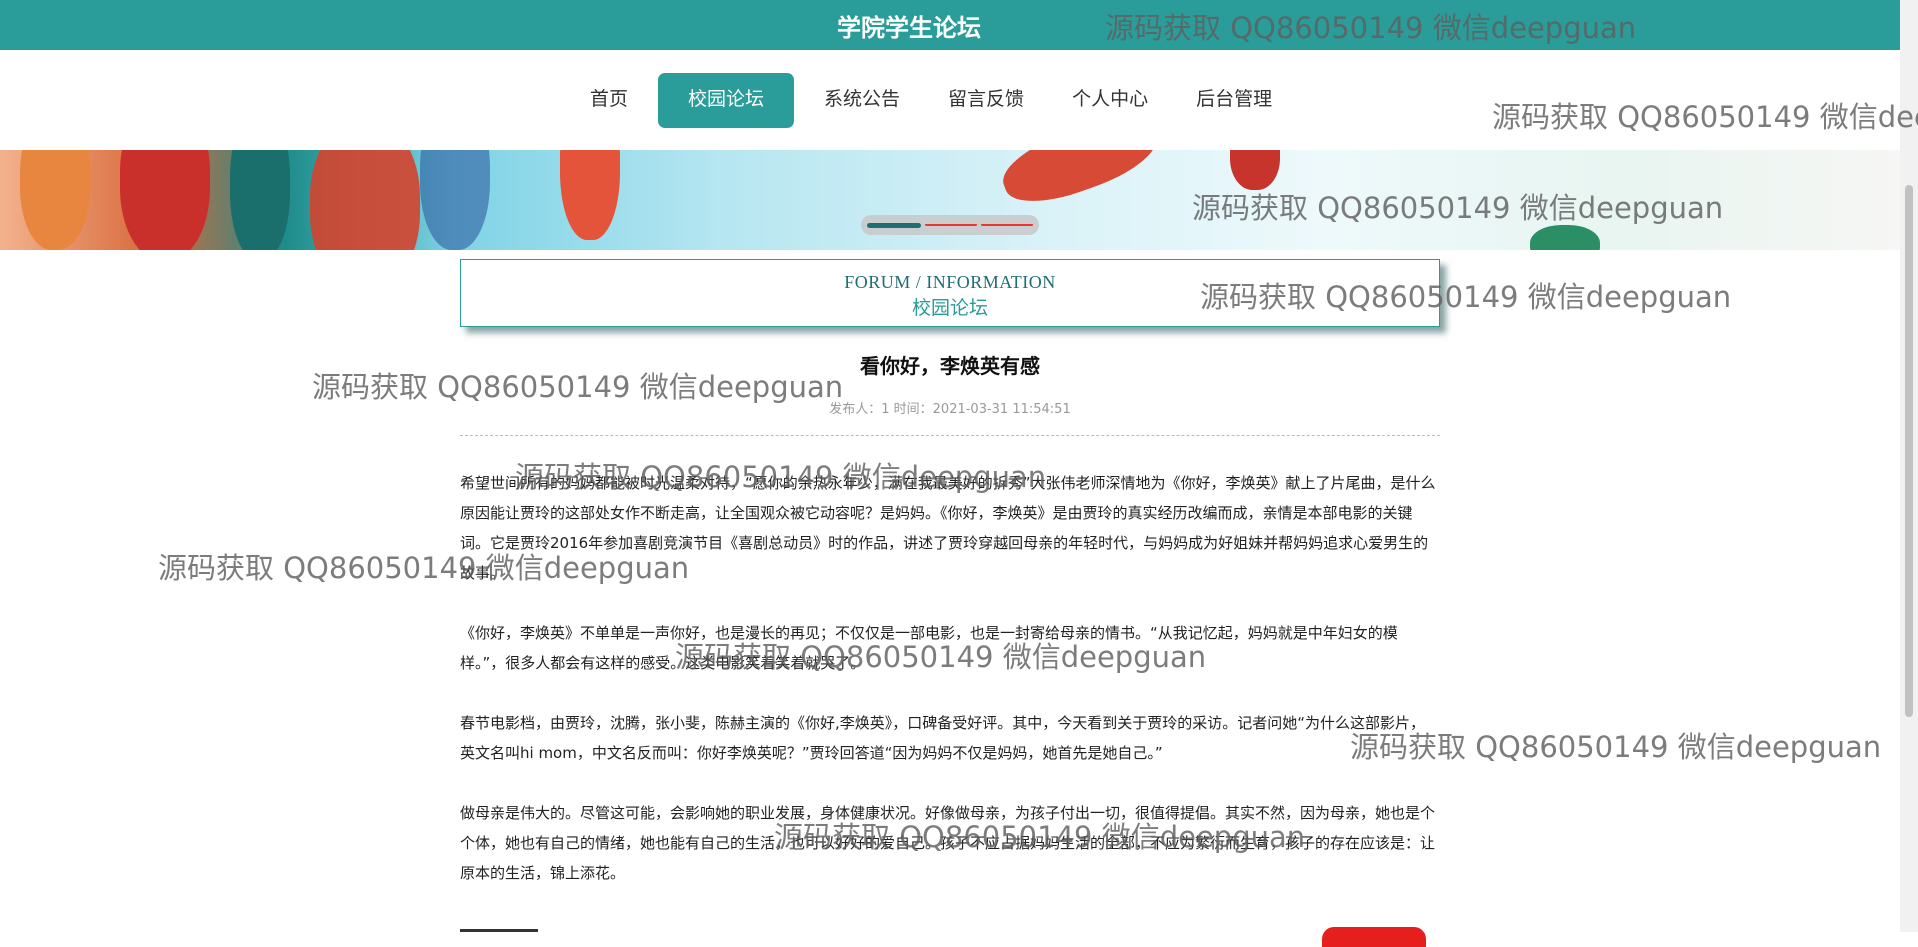 This screenshot has height=947, width=1918. I want to click on site-title: 学院学生论坛, so click(909, 28).